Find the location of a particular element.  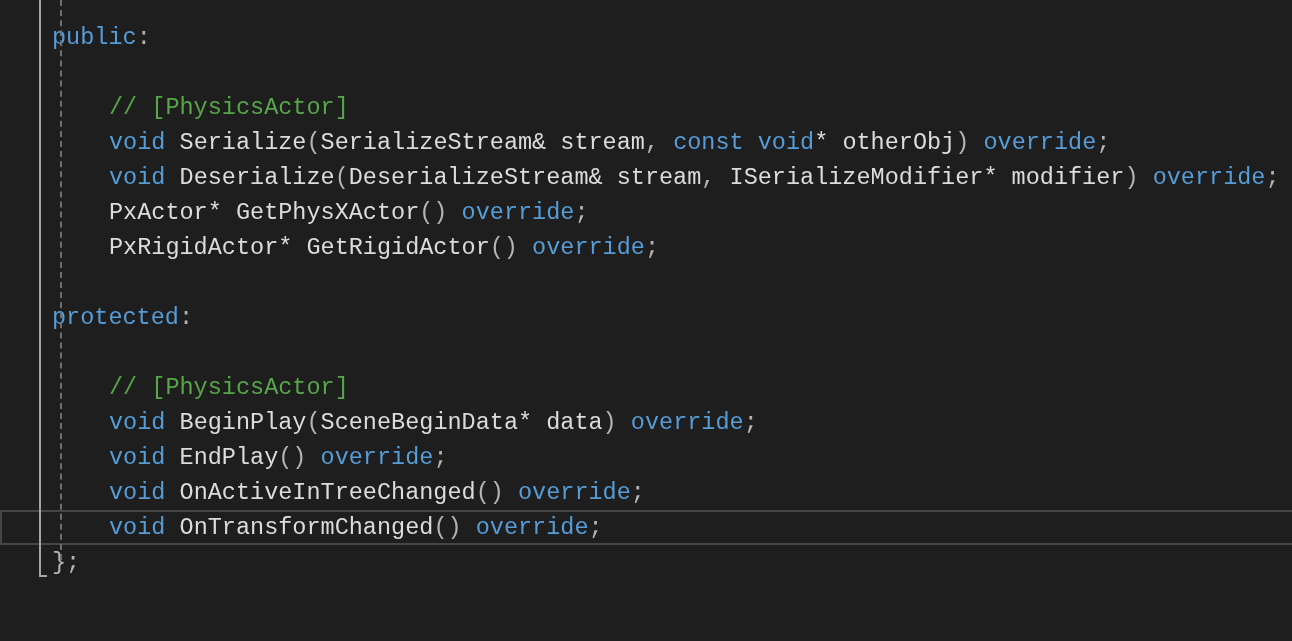

code-line: void BeginPlay(SceneBeginData* data) override; is located at coordinates (433, 423).